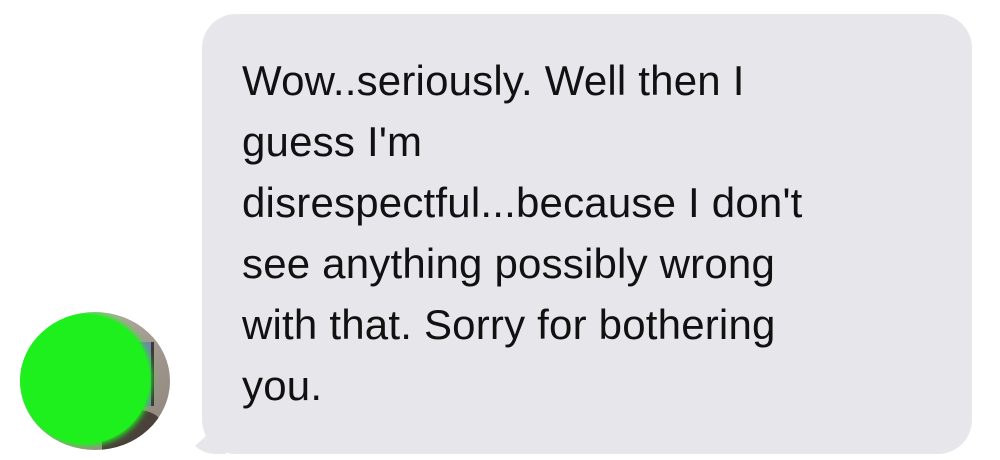 Image resolution: width=1000 pixels, height=460 pixels. What do you see at coordinates (282, 385) in the screenshot?
I see `message-line: you.` at bounding box center [282, 385].